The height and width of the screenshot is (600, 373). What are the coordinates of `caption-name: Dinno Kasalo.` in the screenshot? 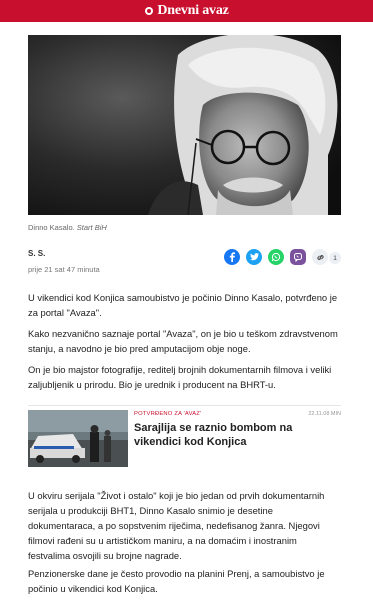 It's located at (51, 227).